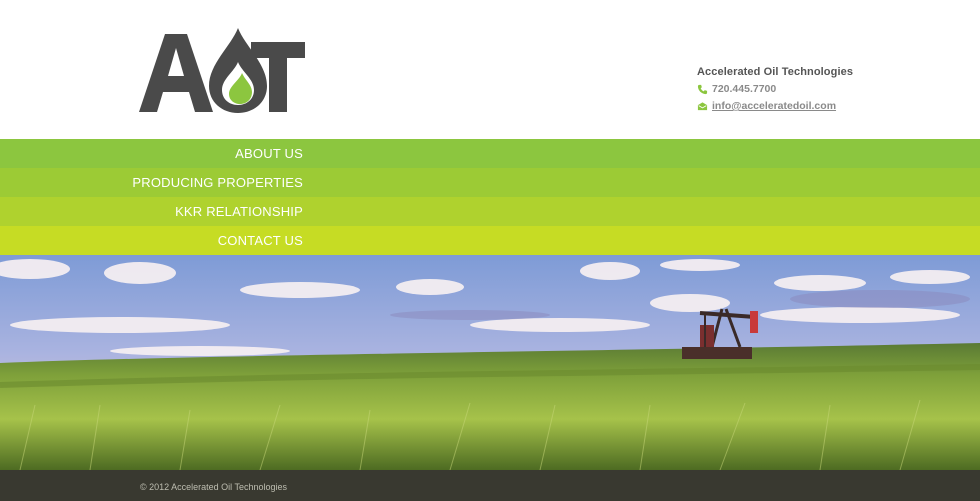  I want to click on nav-label: ABOUT US, so click(269, 153).